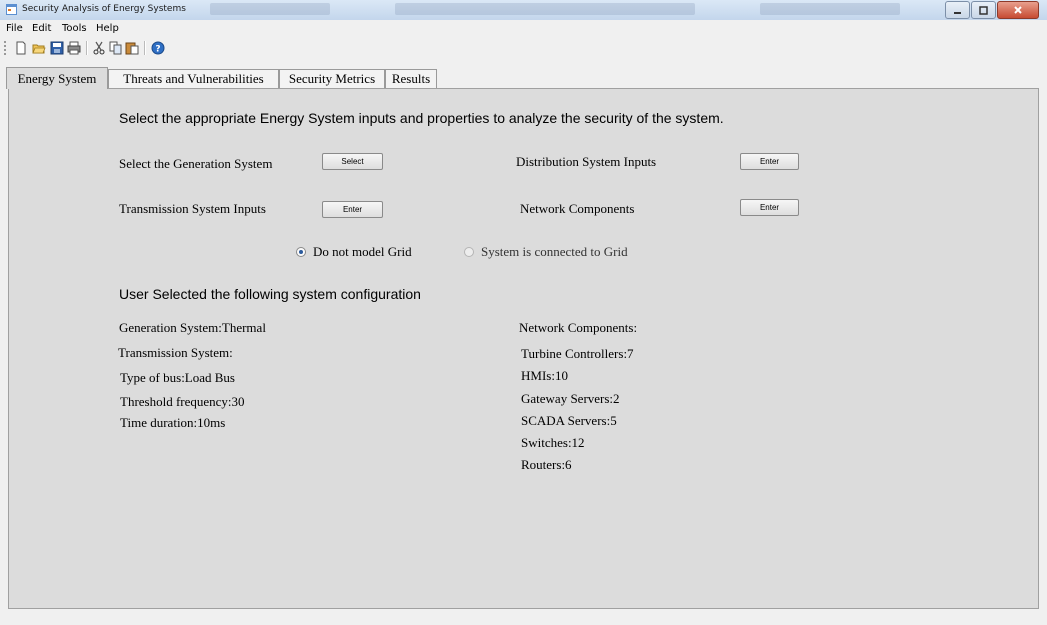  What do you see at coordinates (21, 48) in the screenshot?
I see `new-file-icon` at bounding box center [21, 48].